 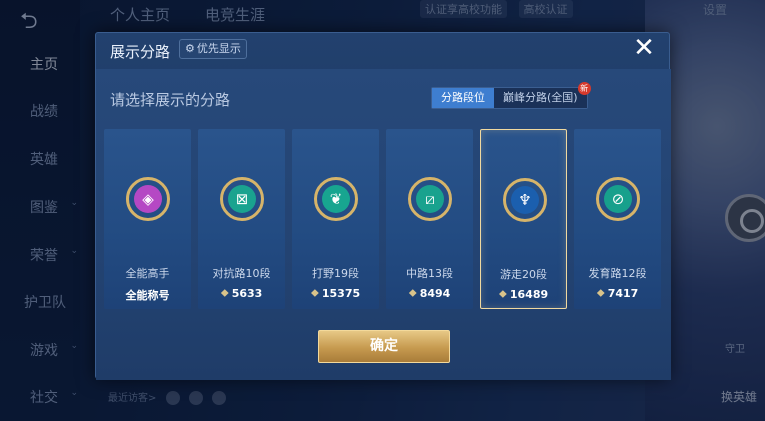 What do you see at coordinates (429, 293) in the screenshot?
I see `lane-card-value: ⯁ 8494` at bounding box center [429, 293].